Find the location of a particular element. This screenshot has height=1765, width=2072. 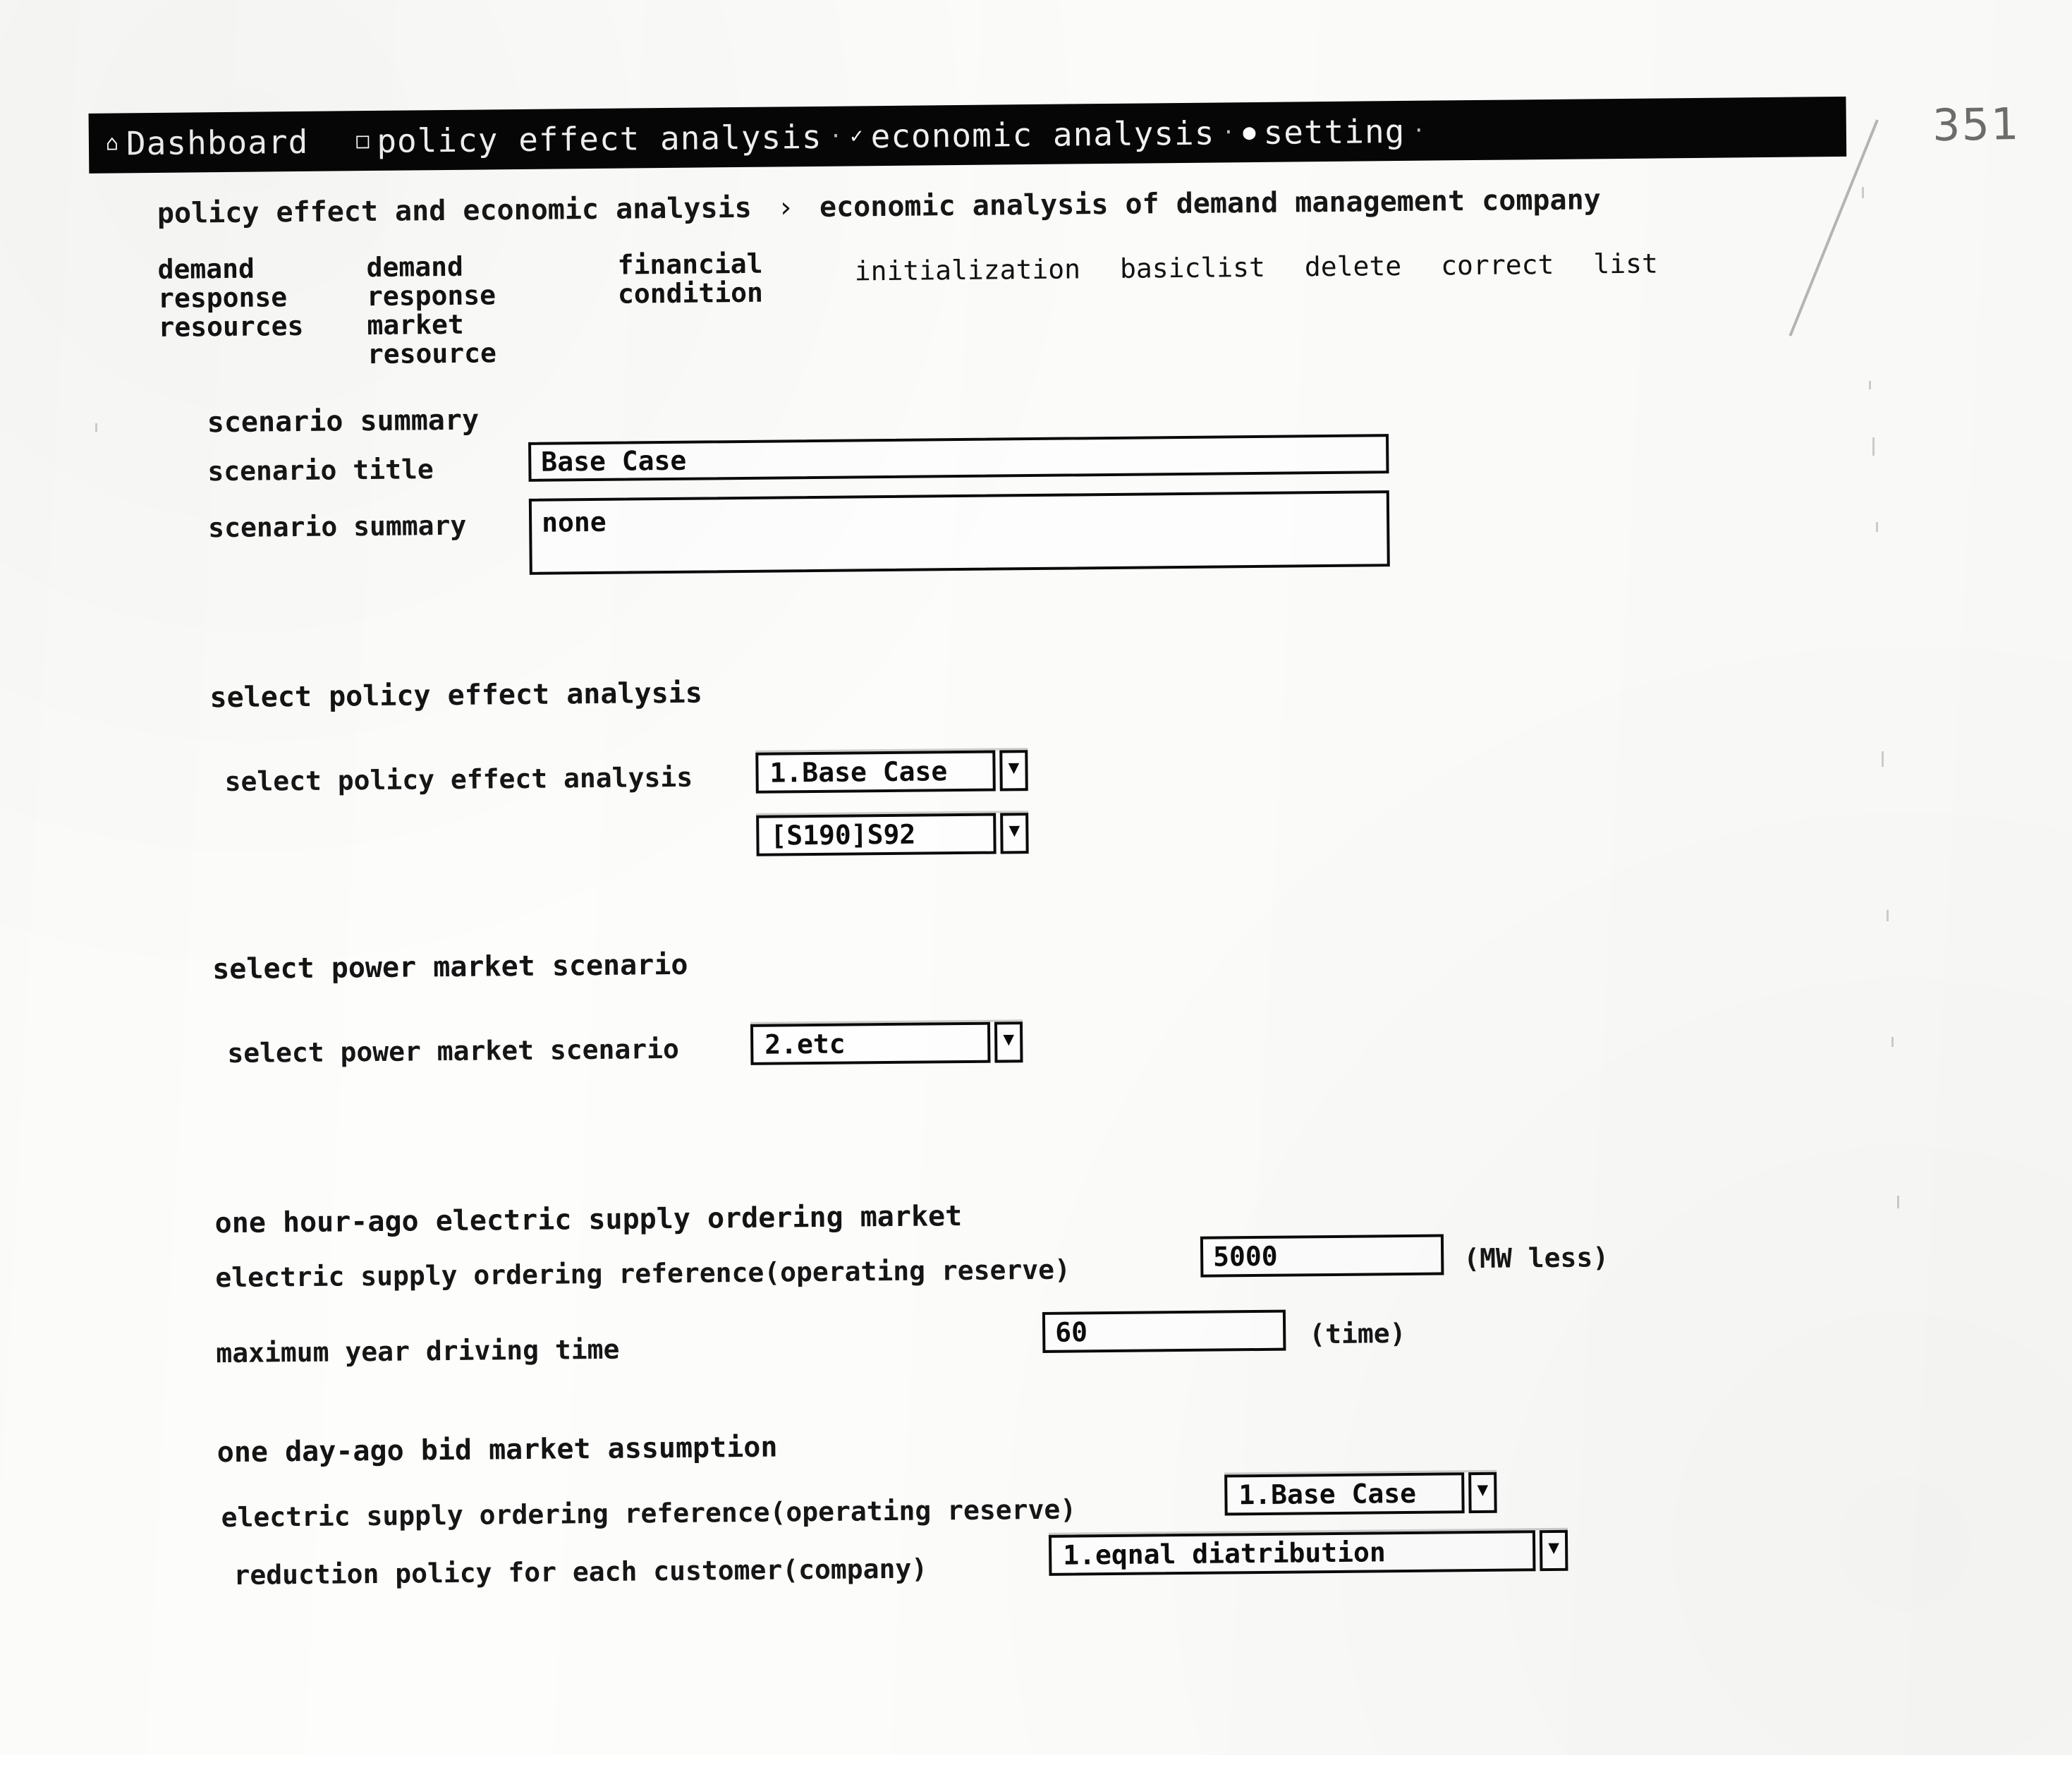

unit-mw-less: (MW less) is located at coordinates (1536, 1258).